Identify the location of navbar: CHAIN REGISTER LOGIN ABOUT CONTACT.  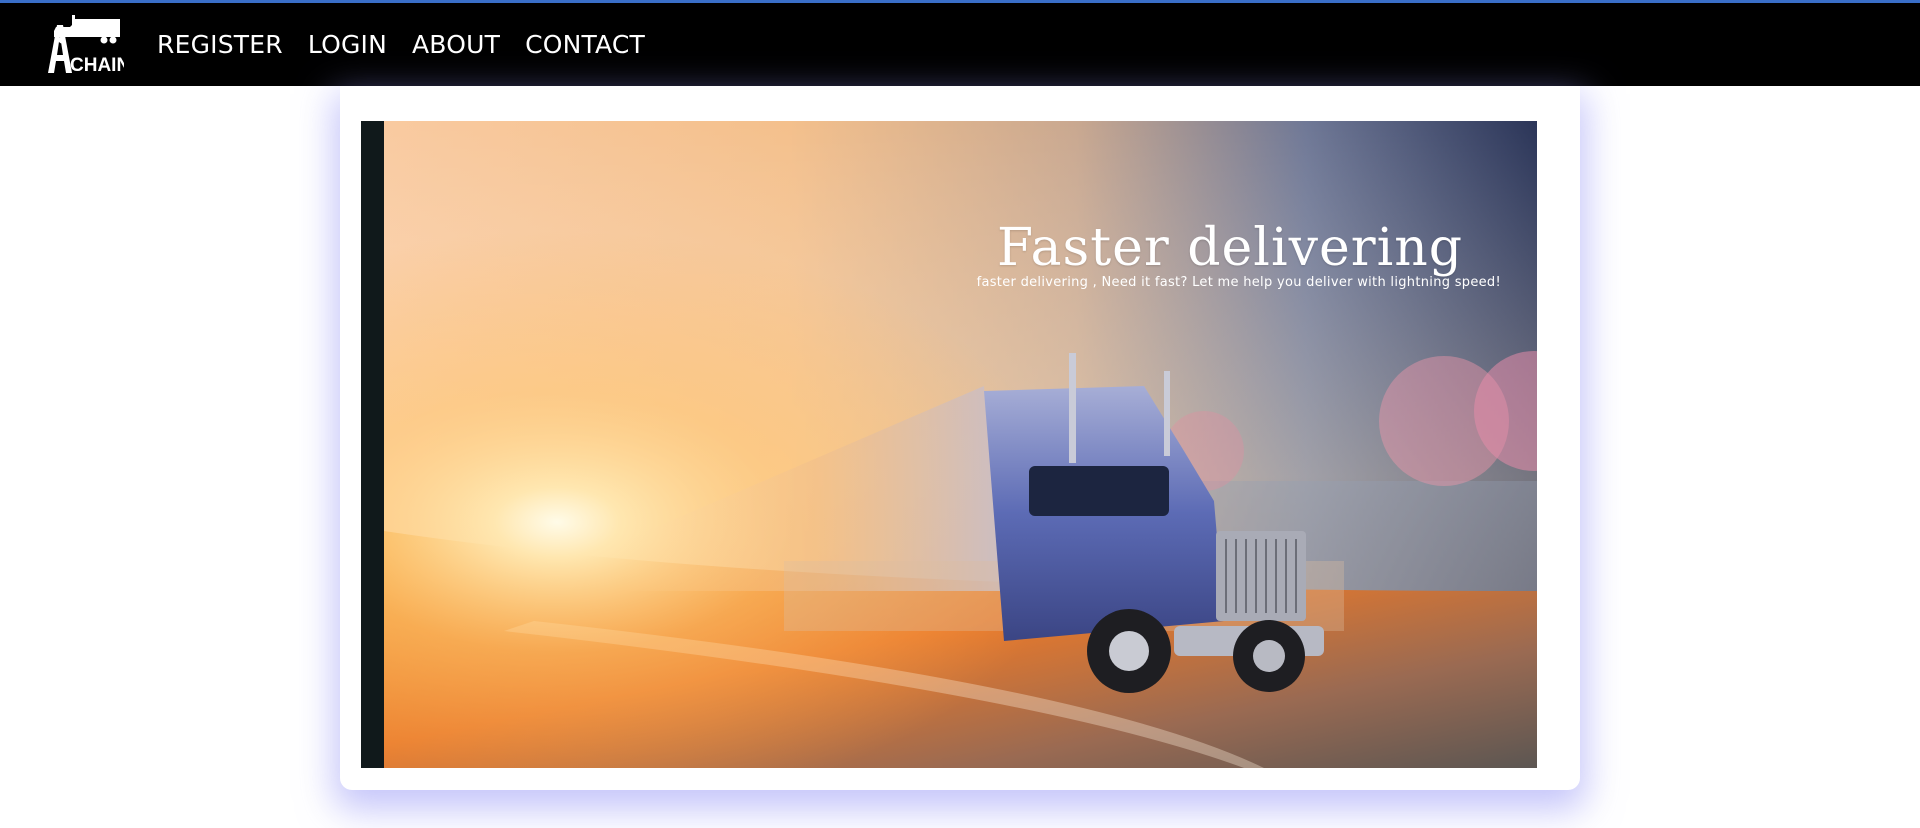
(960, 44).